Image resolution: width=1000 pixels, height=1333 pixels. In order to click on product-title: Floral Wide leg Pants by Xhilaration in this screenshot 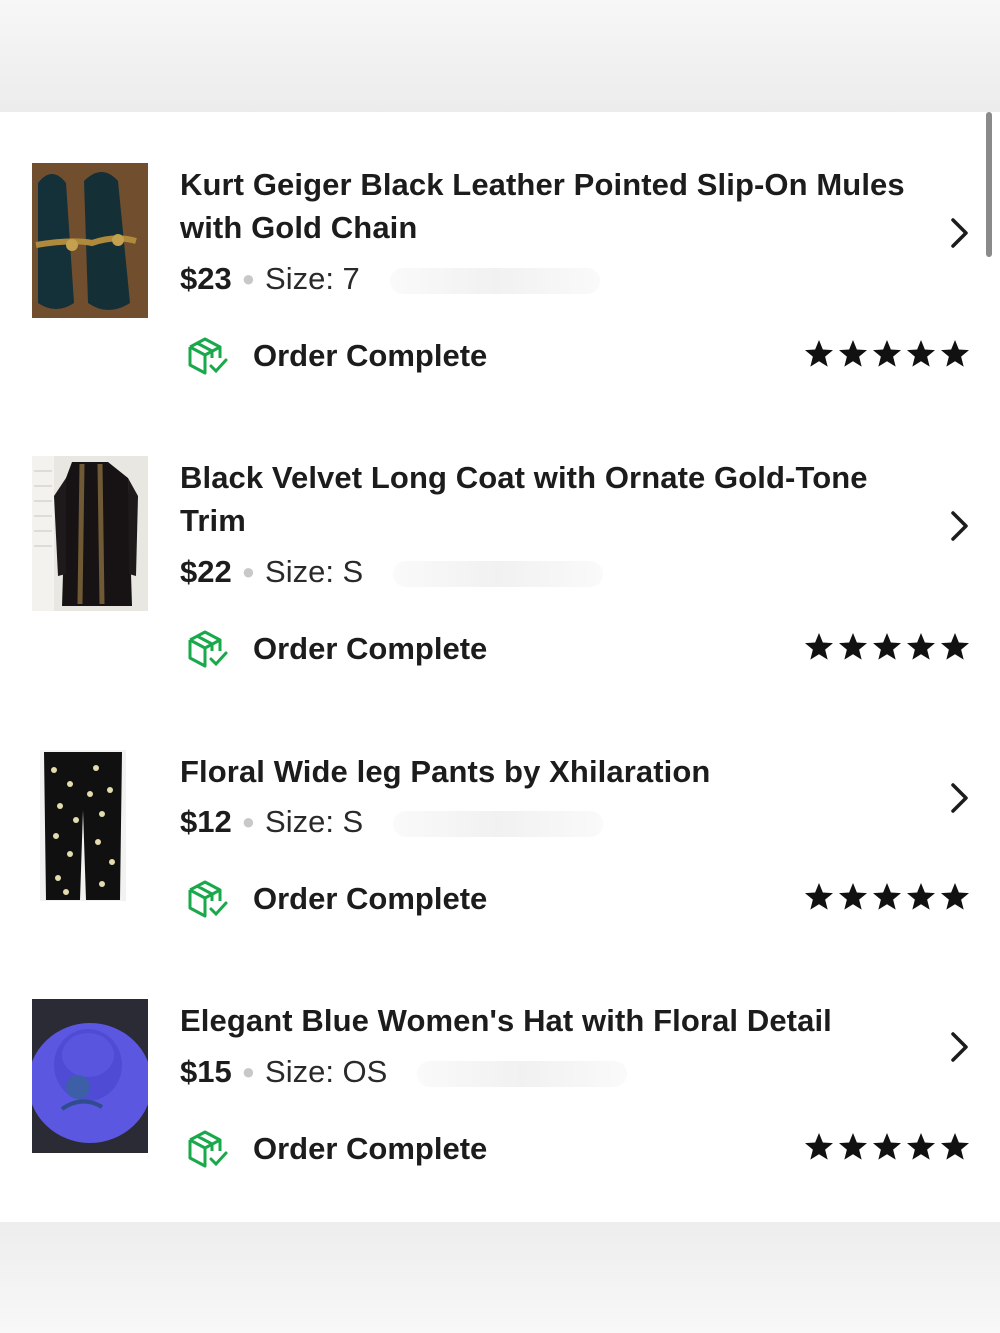, I will do `click(545, 771)`.